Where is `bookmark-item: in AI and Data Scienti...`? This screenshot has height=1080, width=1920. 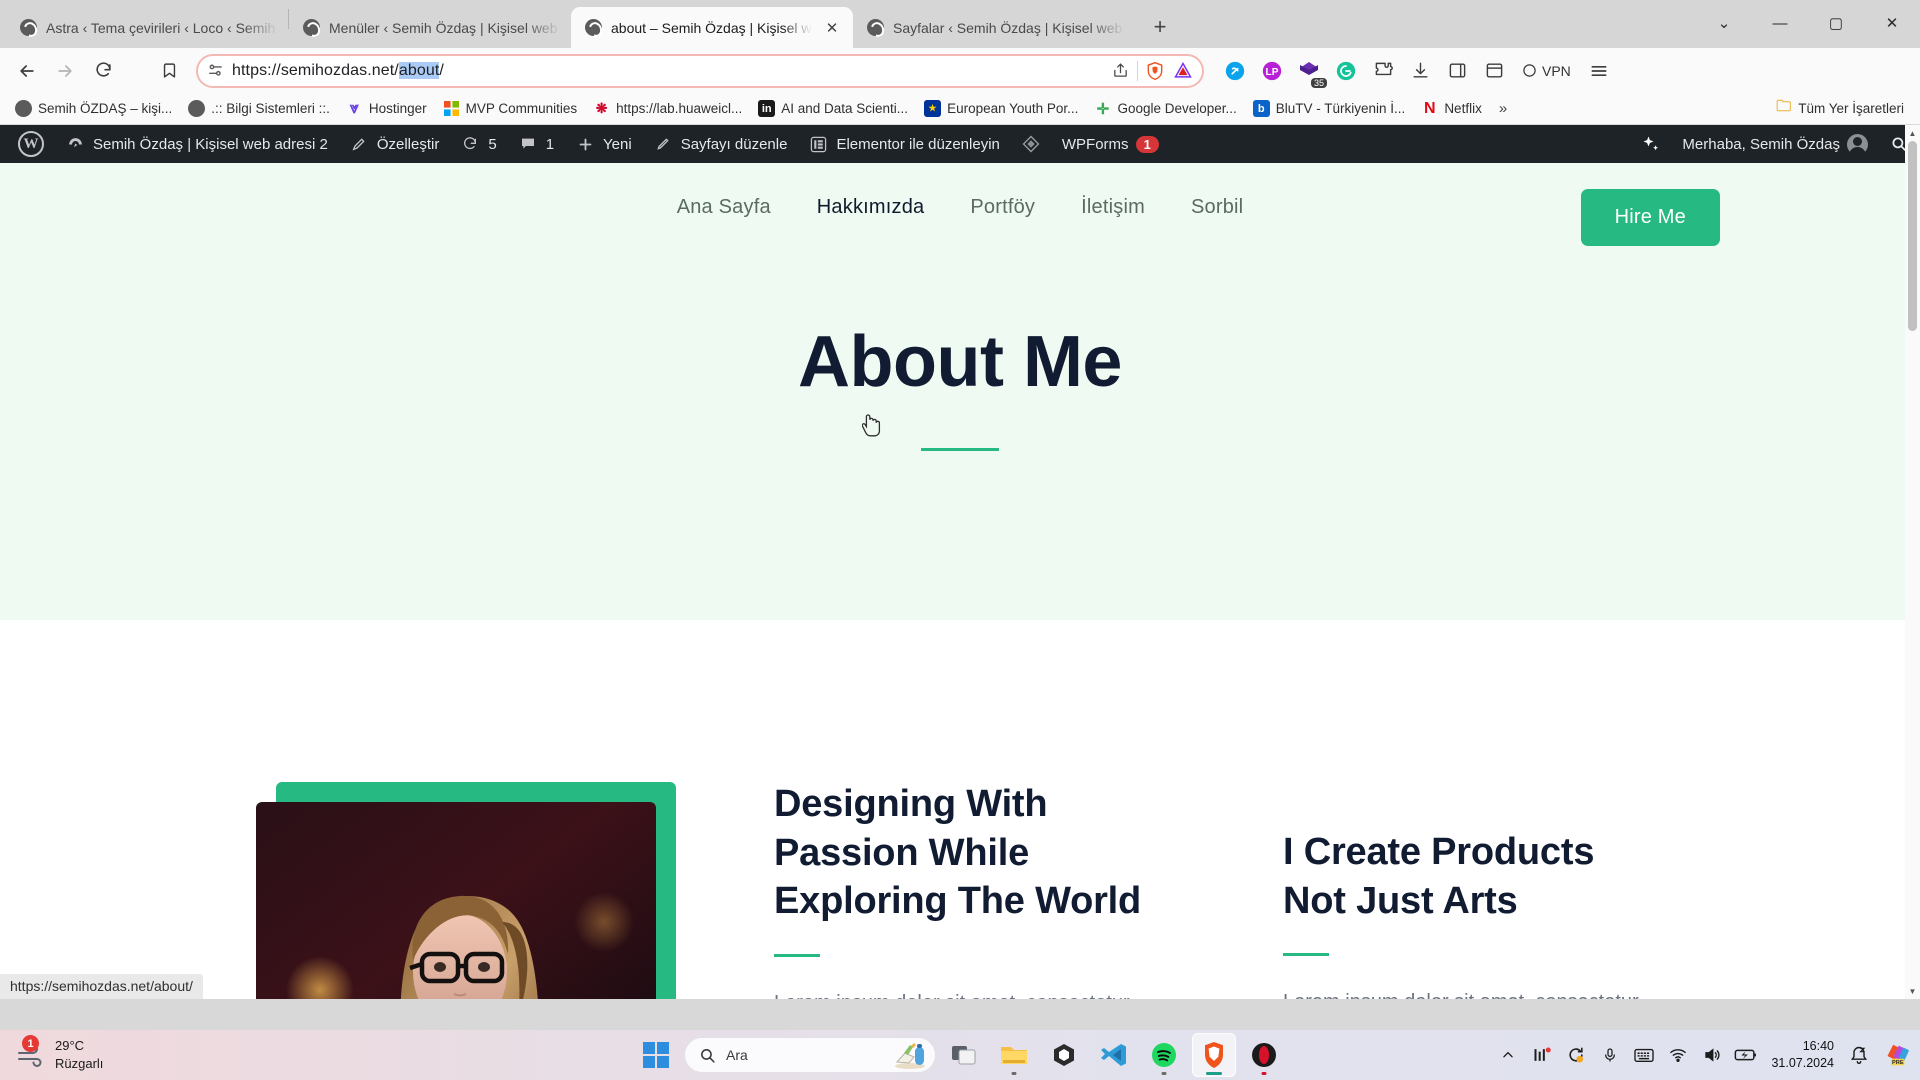
bookmark-item: in AI and Data Scienti... is located at coordinates (833, 108).